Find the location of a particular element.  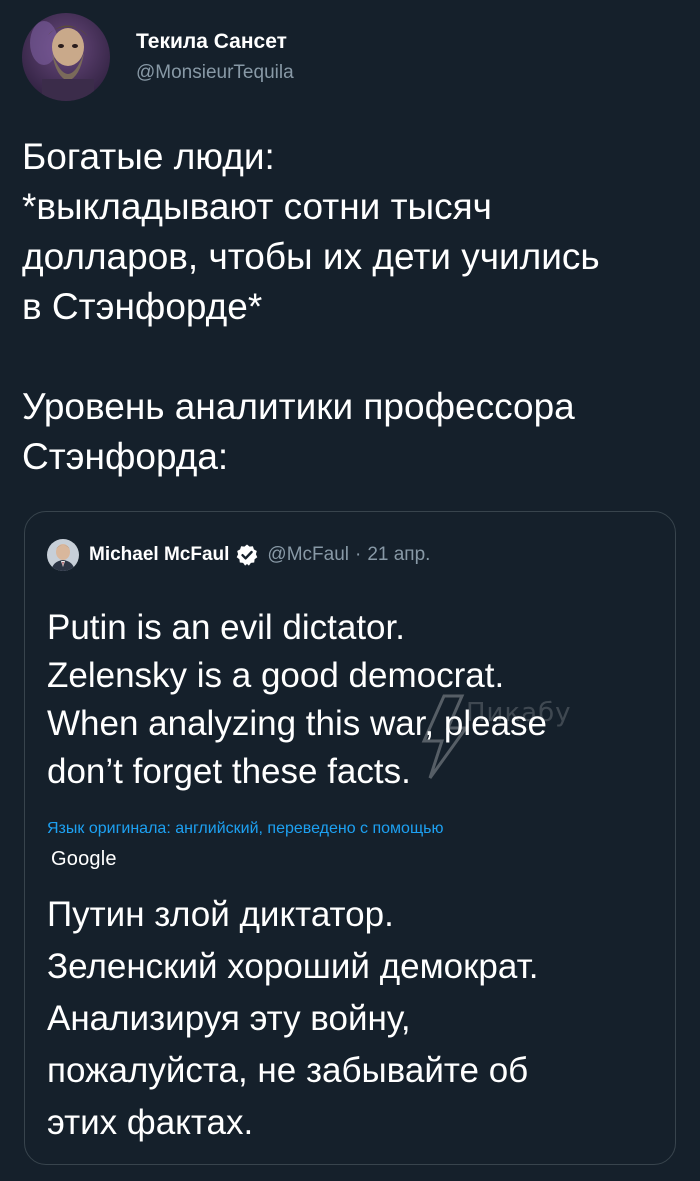

quoted-translated-line: Путин злой диктатор. is located at coordinates (220, 914).